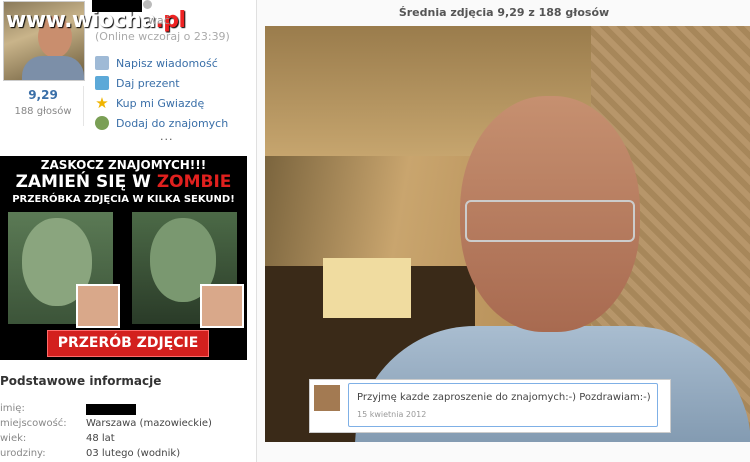 The height and width of the screenshot is (462, 750). What do you see at coordinates (12, 408) in the screenshot?
I see `info-label-name: imię:` at bounding box center [12, 408].